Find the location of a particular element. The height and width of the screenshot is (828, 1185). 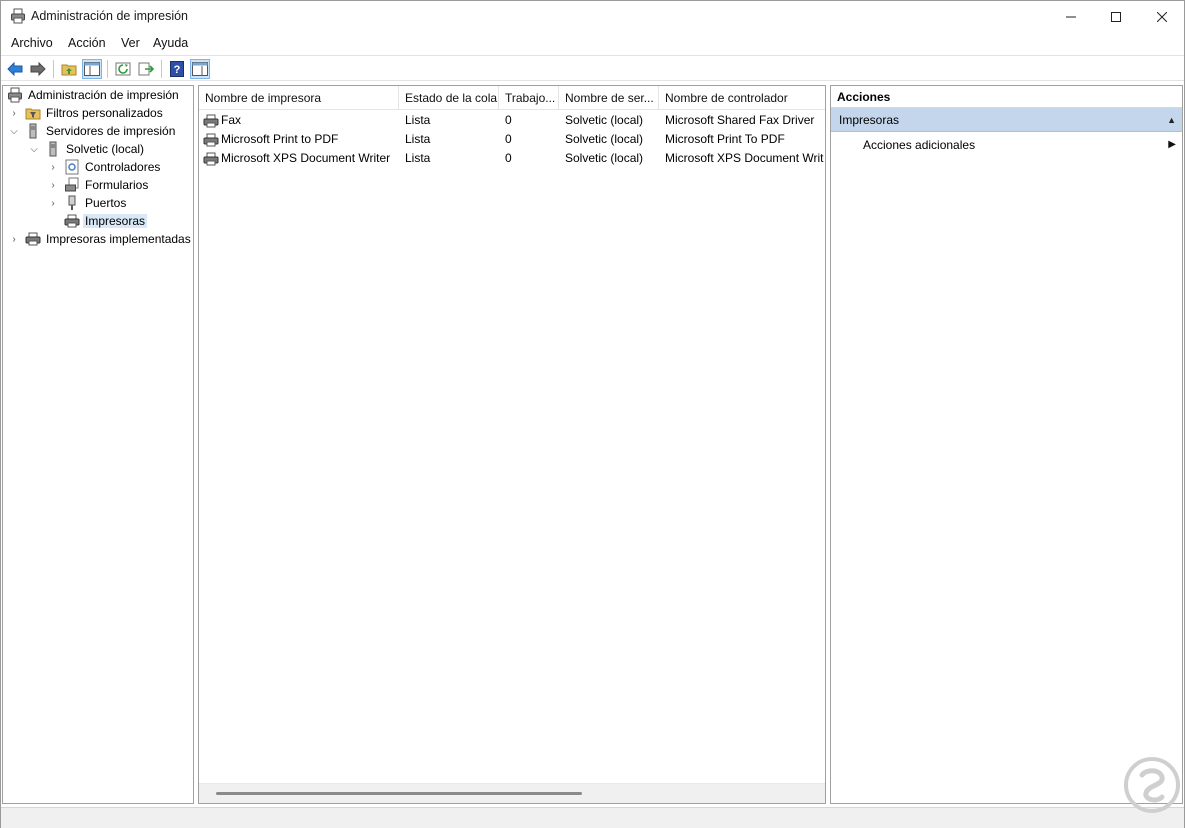

horizontal-scrollbar is located at coordinates (512, 793).